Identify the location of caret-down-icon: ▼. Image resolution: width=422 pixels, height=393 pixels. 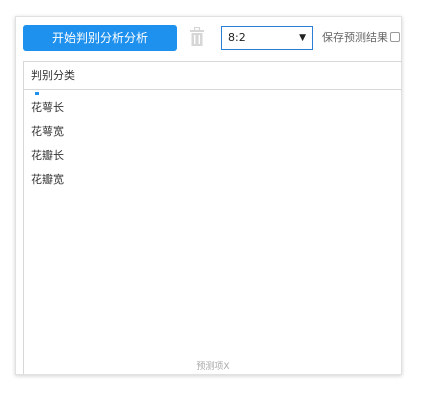
(302, 38).